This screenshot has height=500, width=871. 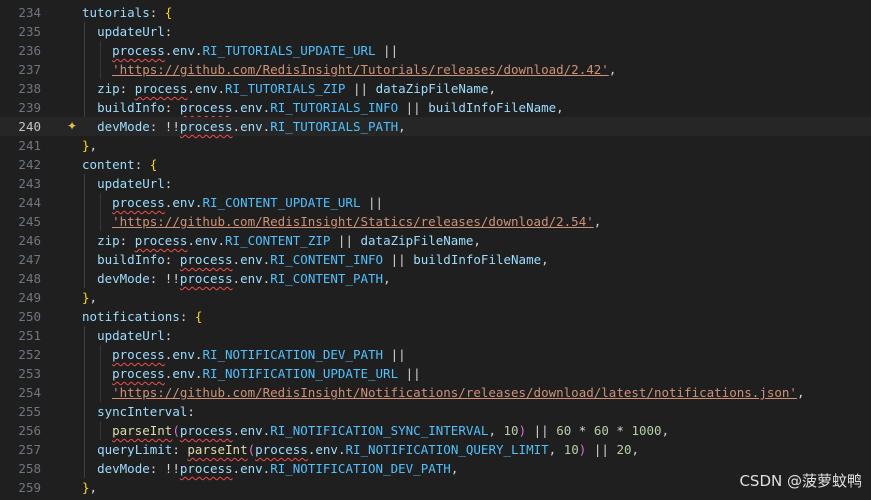 What do you see at coordinates (435, 31) in the screenshot?
I see `code-line: 235 updateUrl:` at bounding box center [435, 31].